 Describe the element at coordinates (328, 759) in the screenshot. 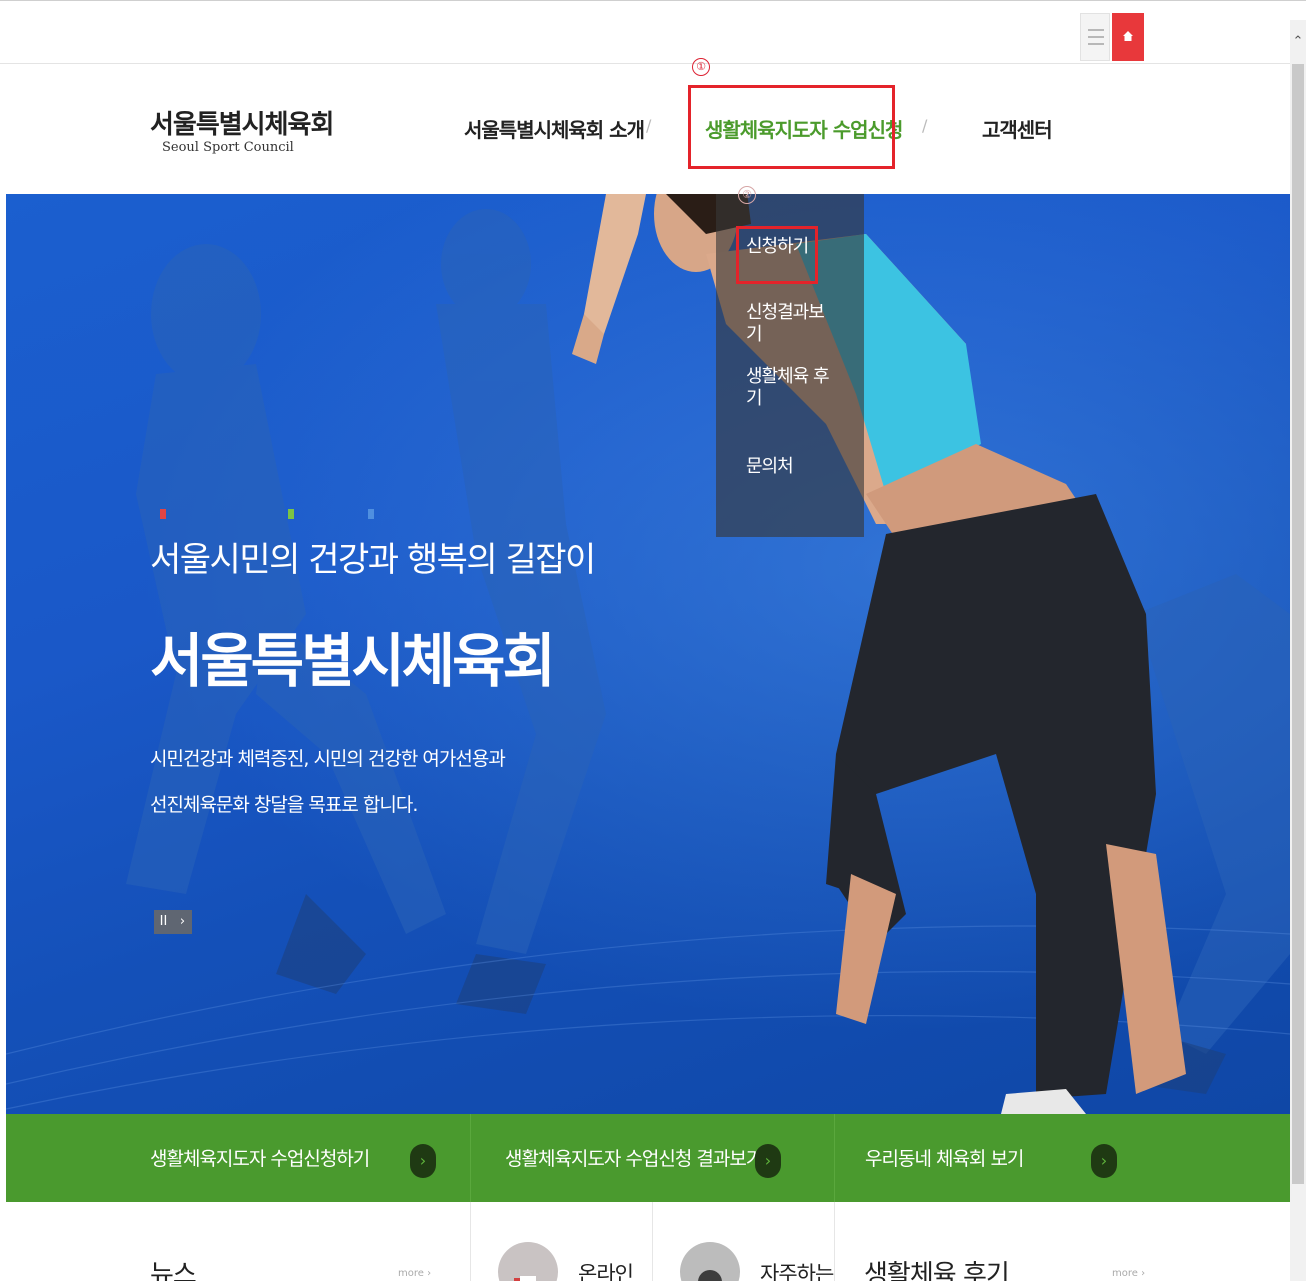

I see `hero-description-line: 시민건강과 체력증진, 시민의 건강한 여가선용과` at that location.